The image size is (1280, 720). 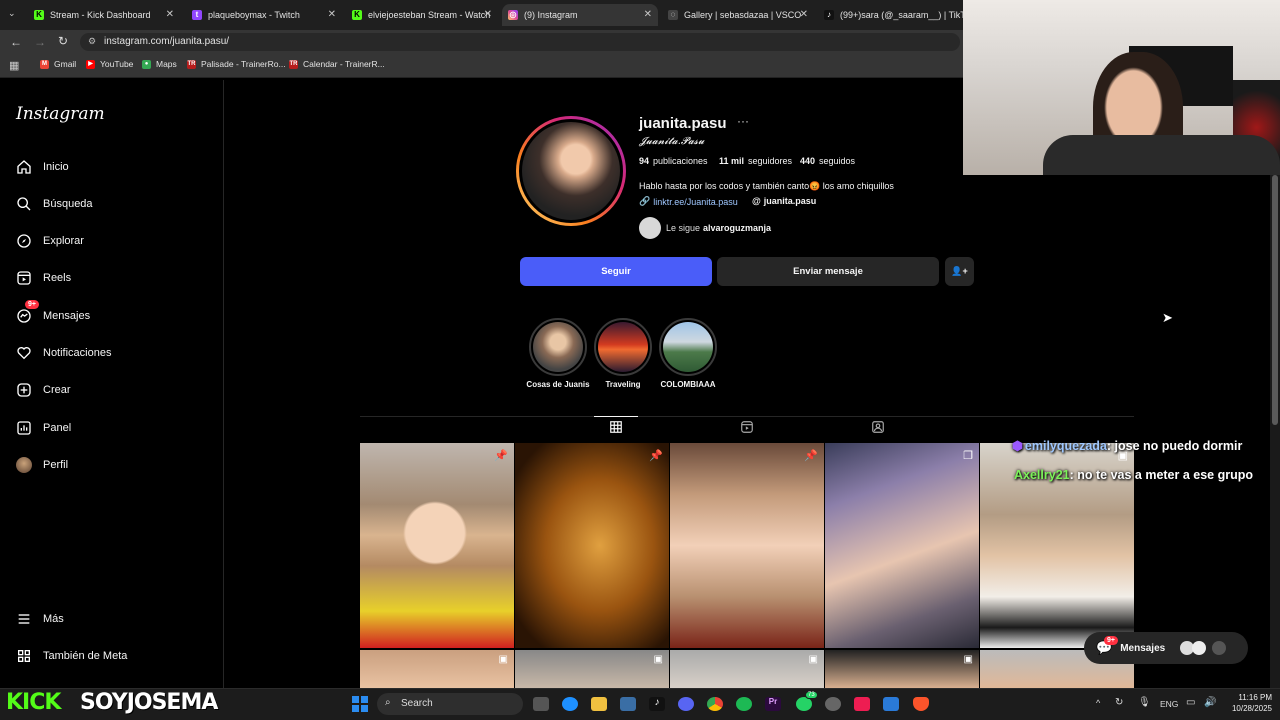 What do you see at coordinates (71, 656) in the screenshot?
I see `sidebar-item-meta: También de Meta` at bounding box center [71, 656].